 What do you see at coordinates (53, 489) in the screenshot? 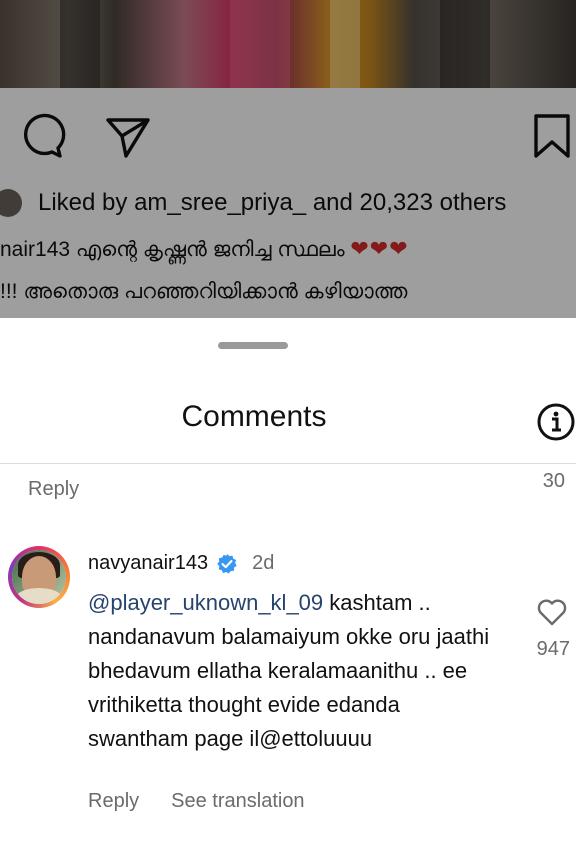
I see `reply-button-previous: Reply` at bounding box center [53, 489].